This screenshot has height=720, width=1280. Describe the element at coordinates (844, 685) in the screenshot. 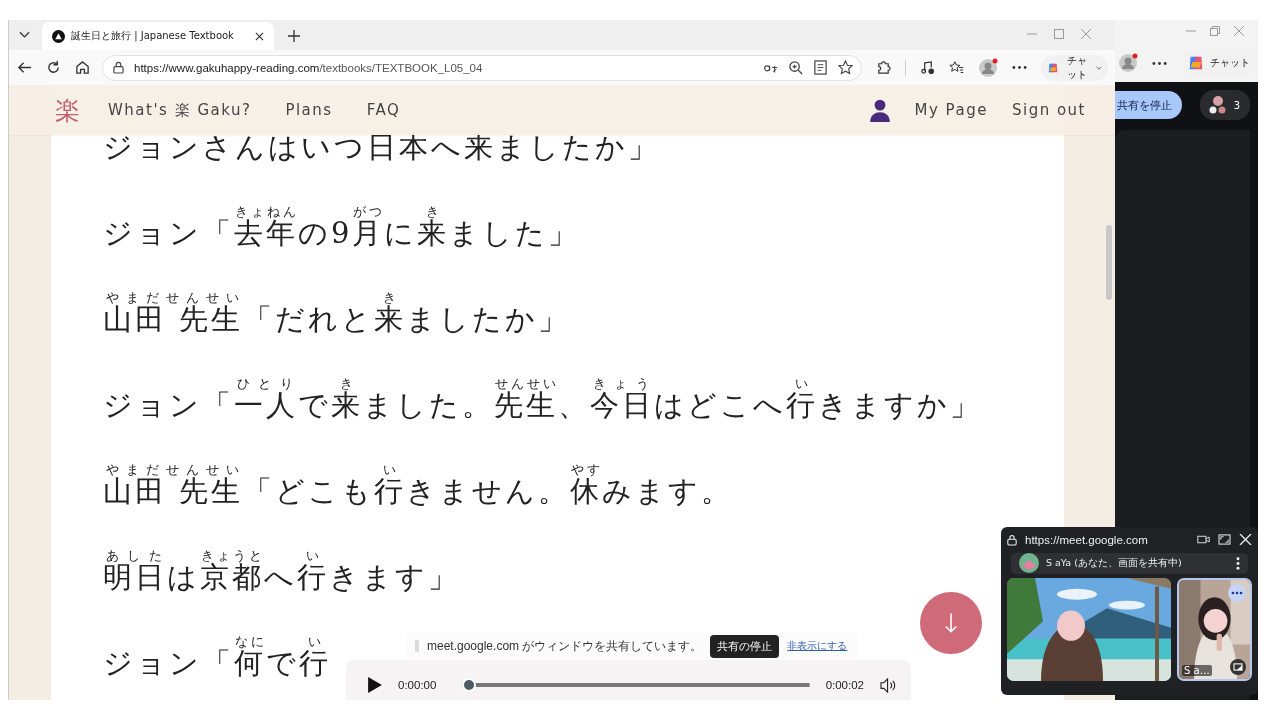

I see `duration-time: 0:00:02` at that location.